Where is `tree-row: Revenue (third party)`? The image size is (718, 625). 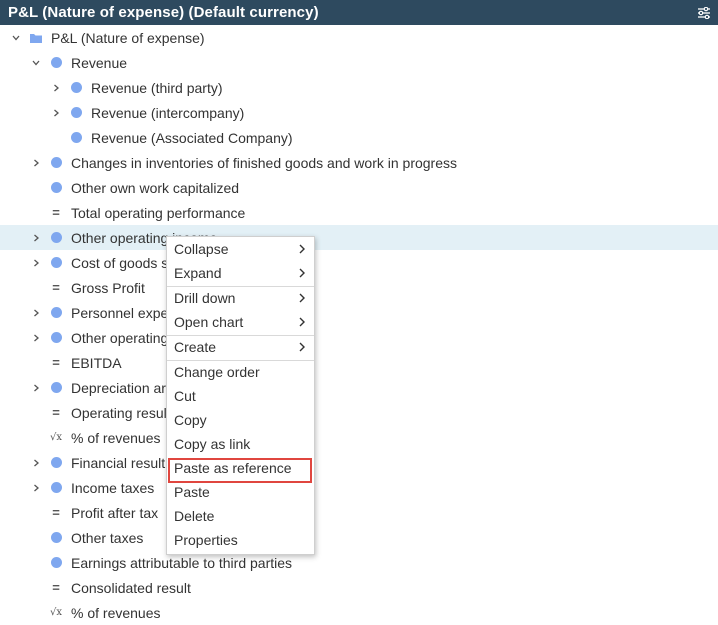
tree-row: Revenue (third party) is located at coordinates (359, 87).